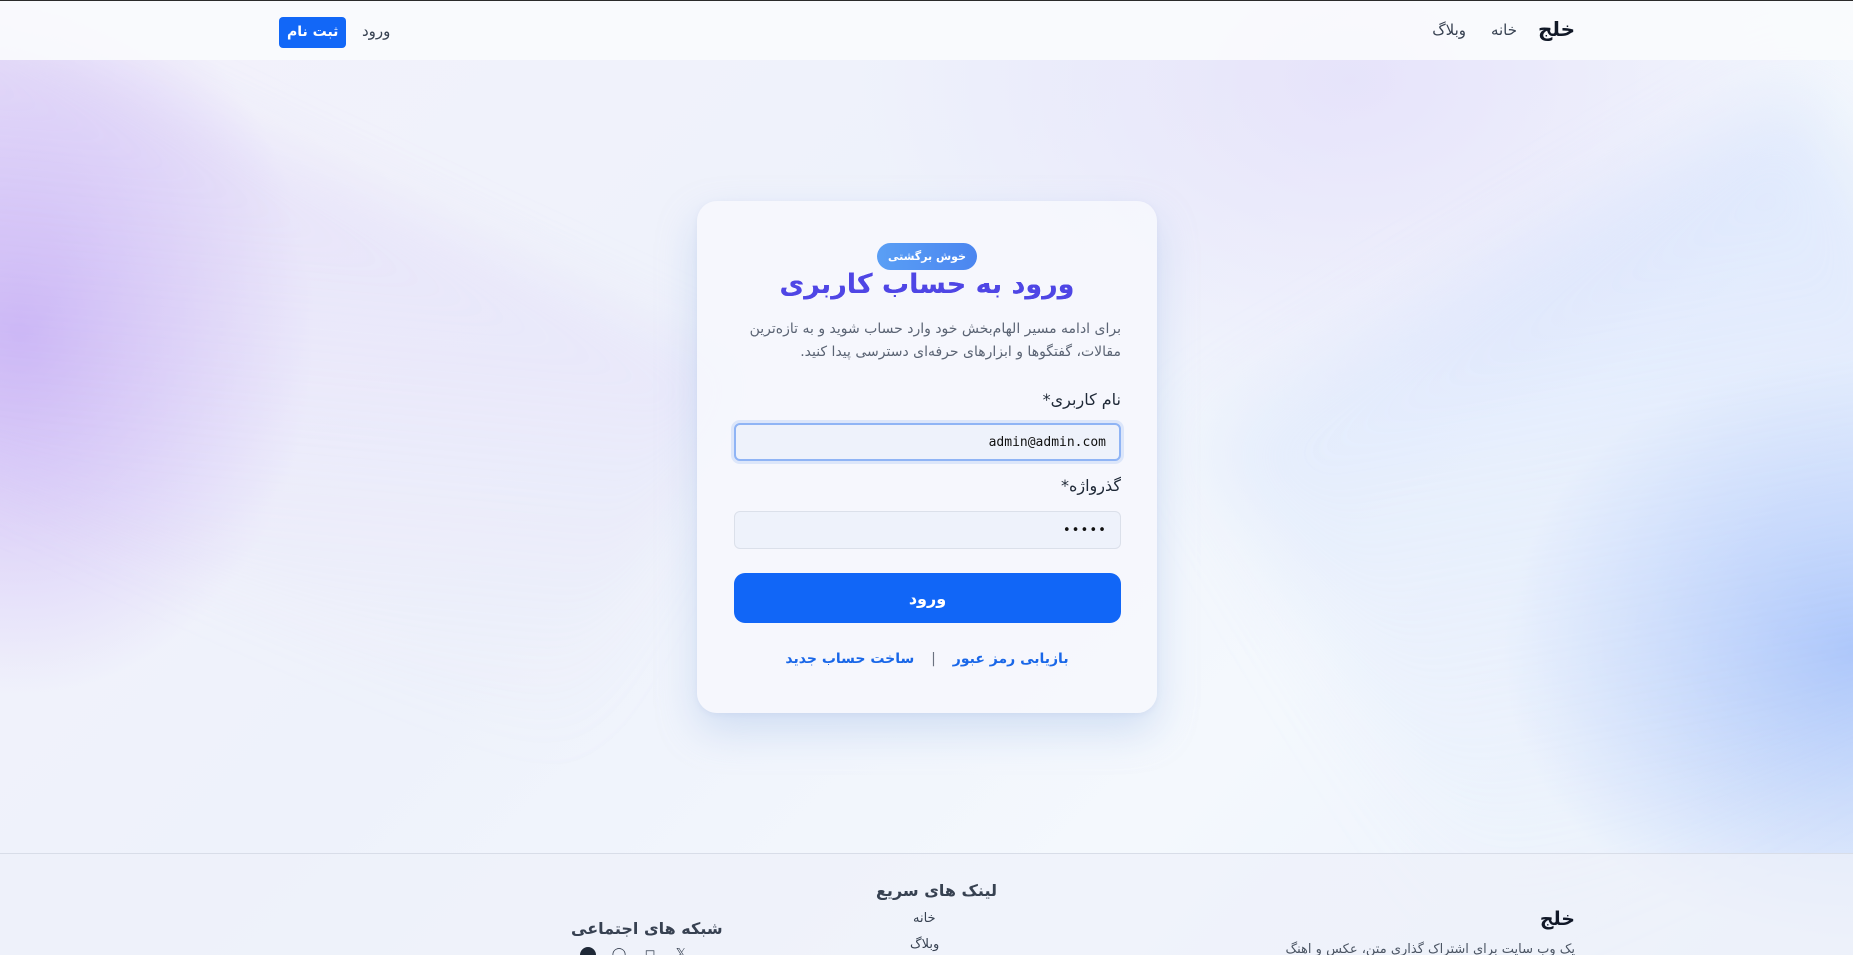  I want to click on footer-blog-link: وبلاگ, so click(924, 944).